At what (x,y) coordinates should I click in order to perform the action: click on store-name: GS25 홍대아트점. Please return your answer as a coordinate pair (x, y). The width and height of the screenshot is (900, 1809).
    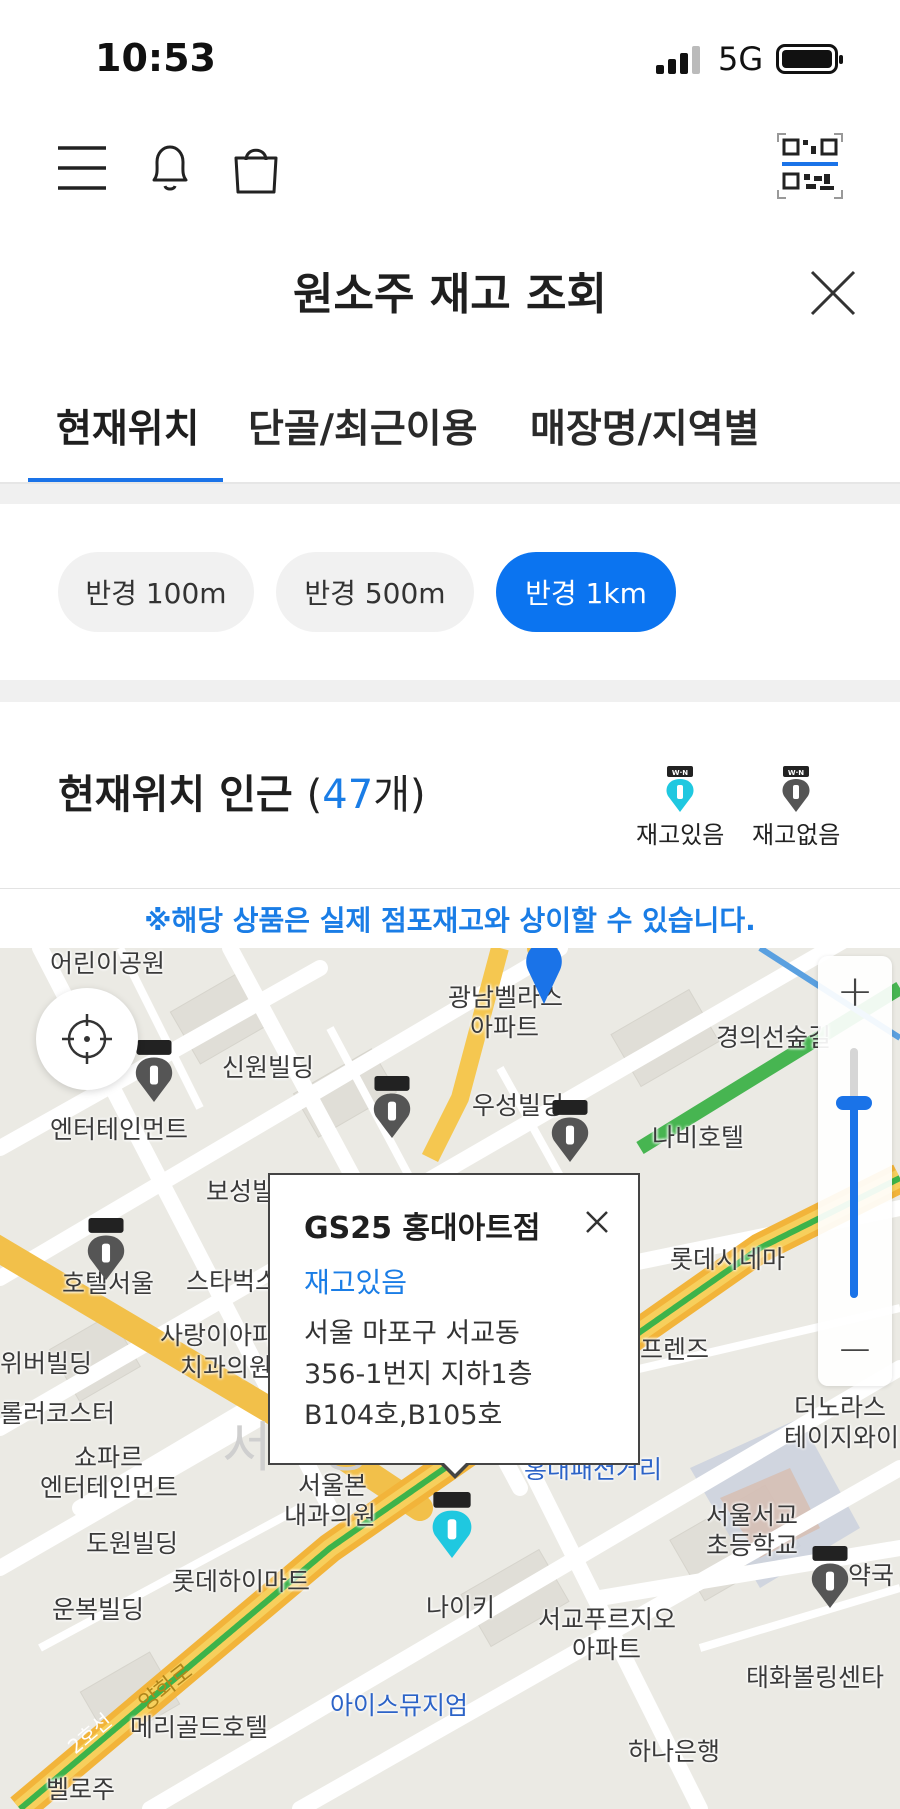
    Looking at the image, I should click on (422, 1228).